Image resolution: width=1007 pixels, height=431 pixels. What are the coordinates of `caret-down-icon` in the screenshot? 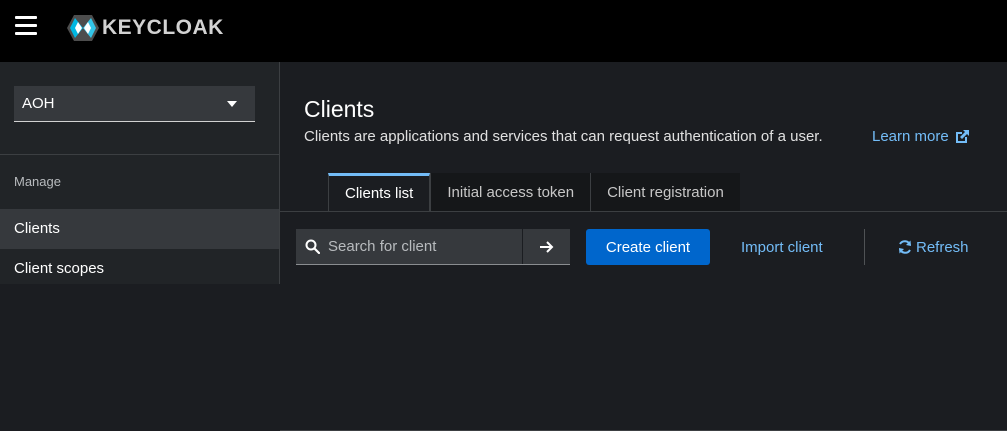 It's located at (232, 104).